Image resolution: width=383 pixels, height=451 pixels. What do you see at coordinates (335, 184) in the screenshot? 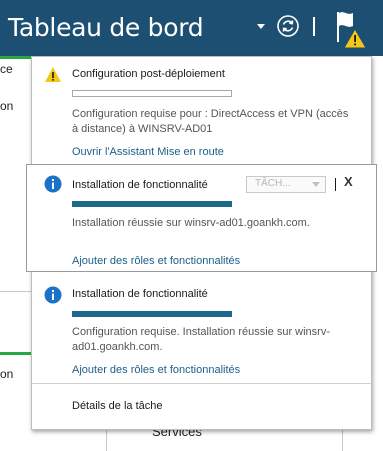
I see `separator` at bounding box center [335, 184].